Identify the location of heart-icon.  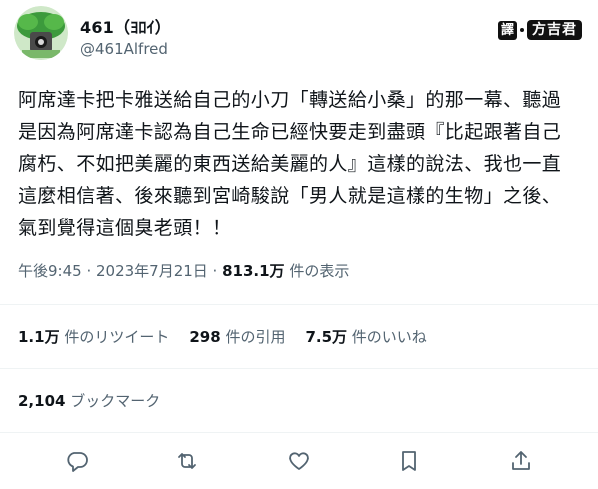
(299, 461).